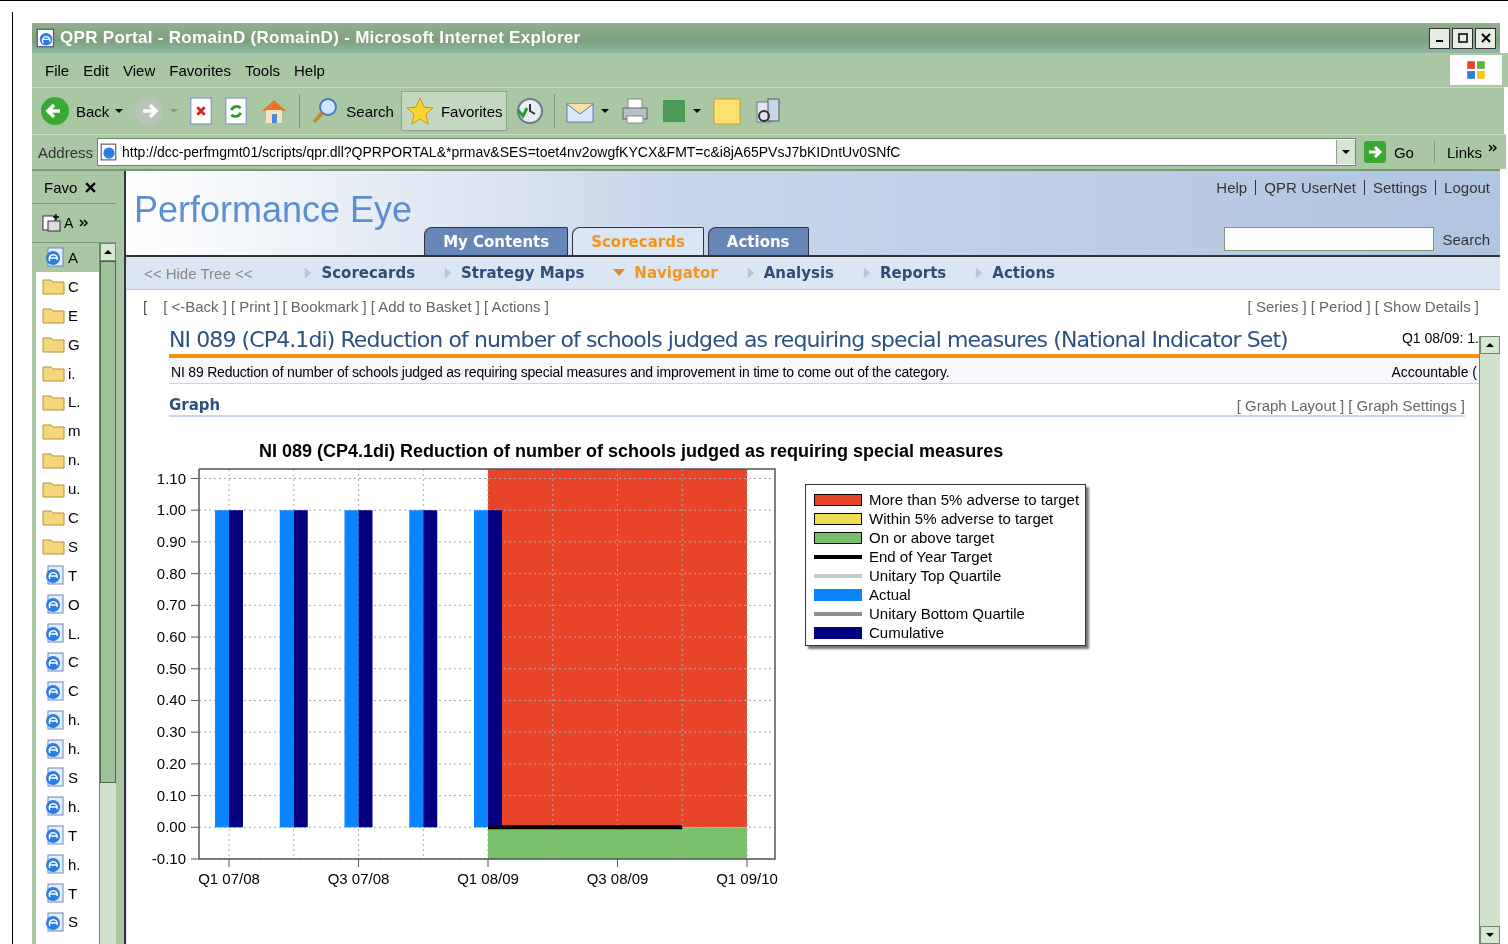 The image size is (1508, 944). Describe the element at coordinates (419, 111) in the screenshot. I see `star-icon` at that location.